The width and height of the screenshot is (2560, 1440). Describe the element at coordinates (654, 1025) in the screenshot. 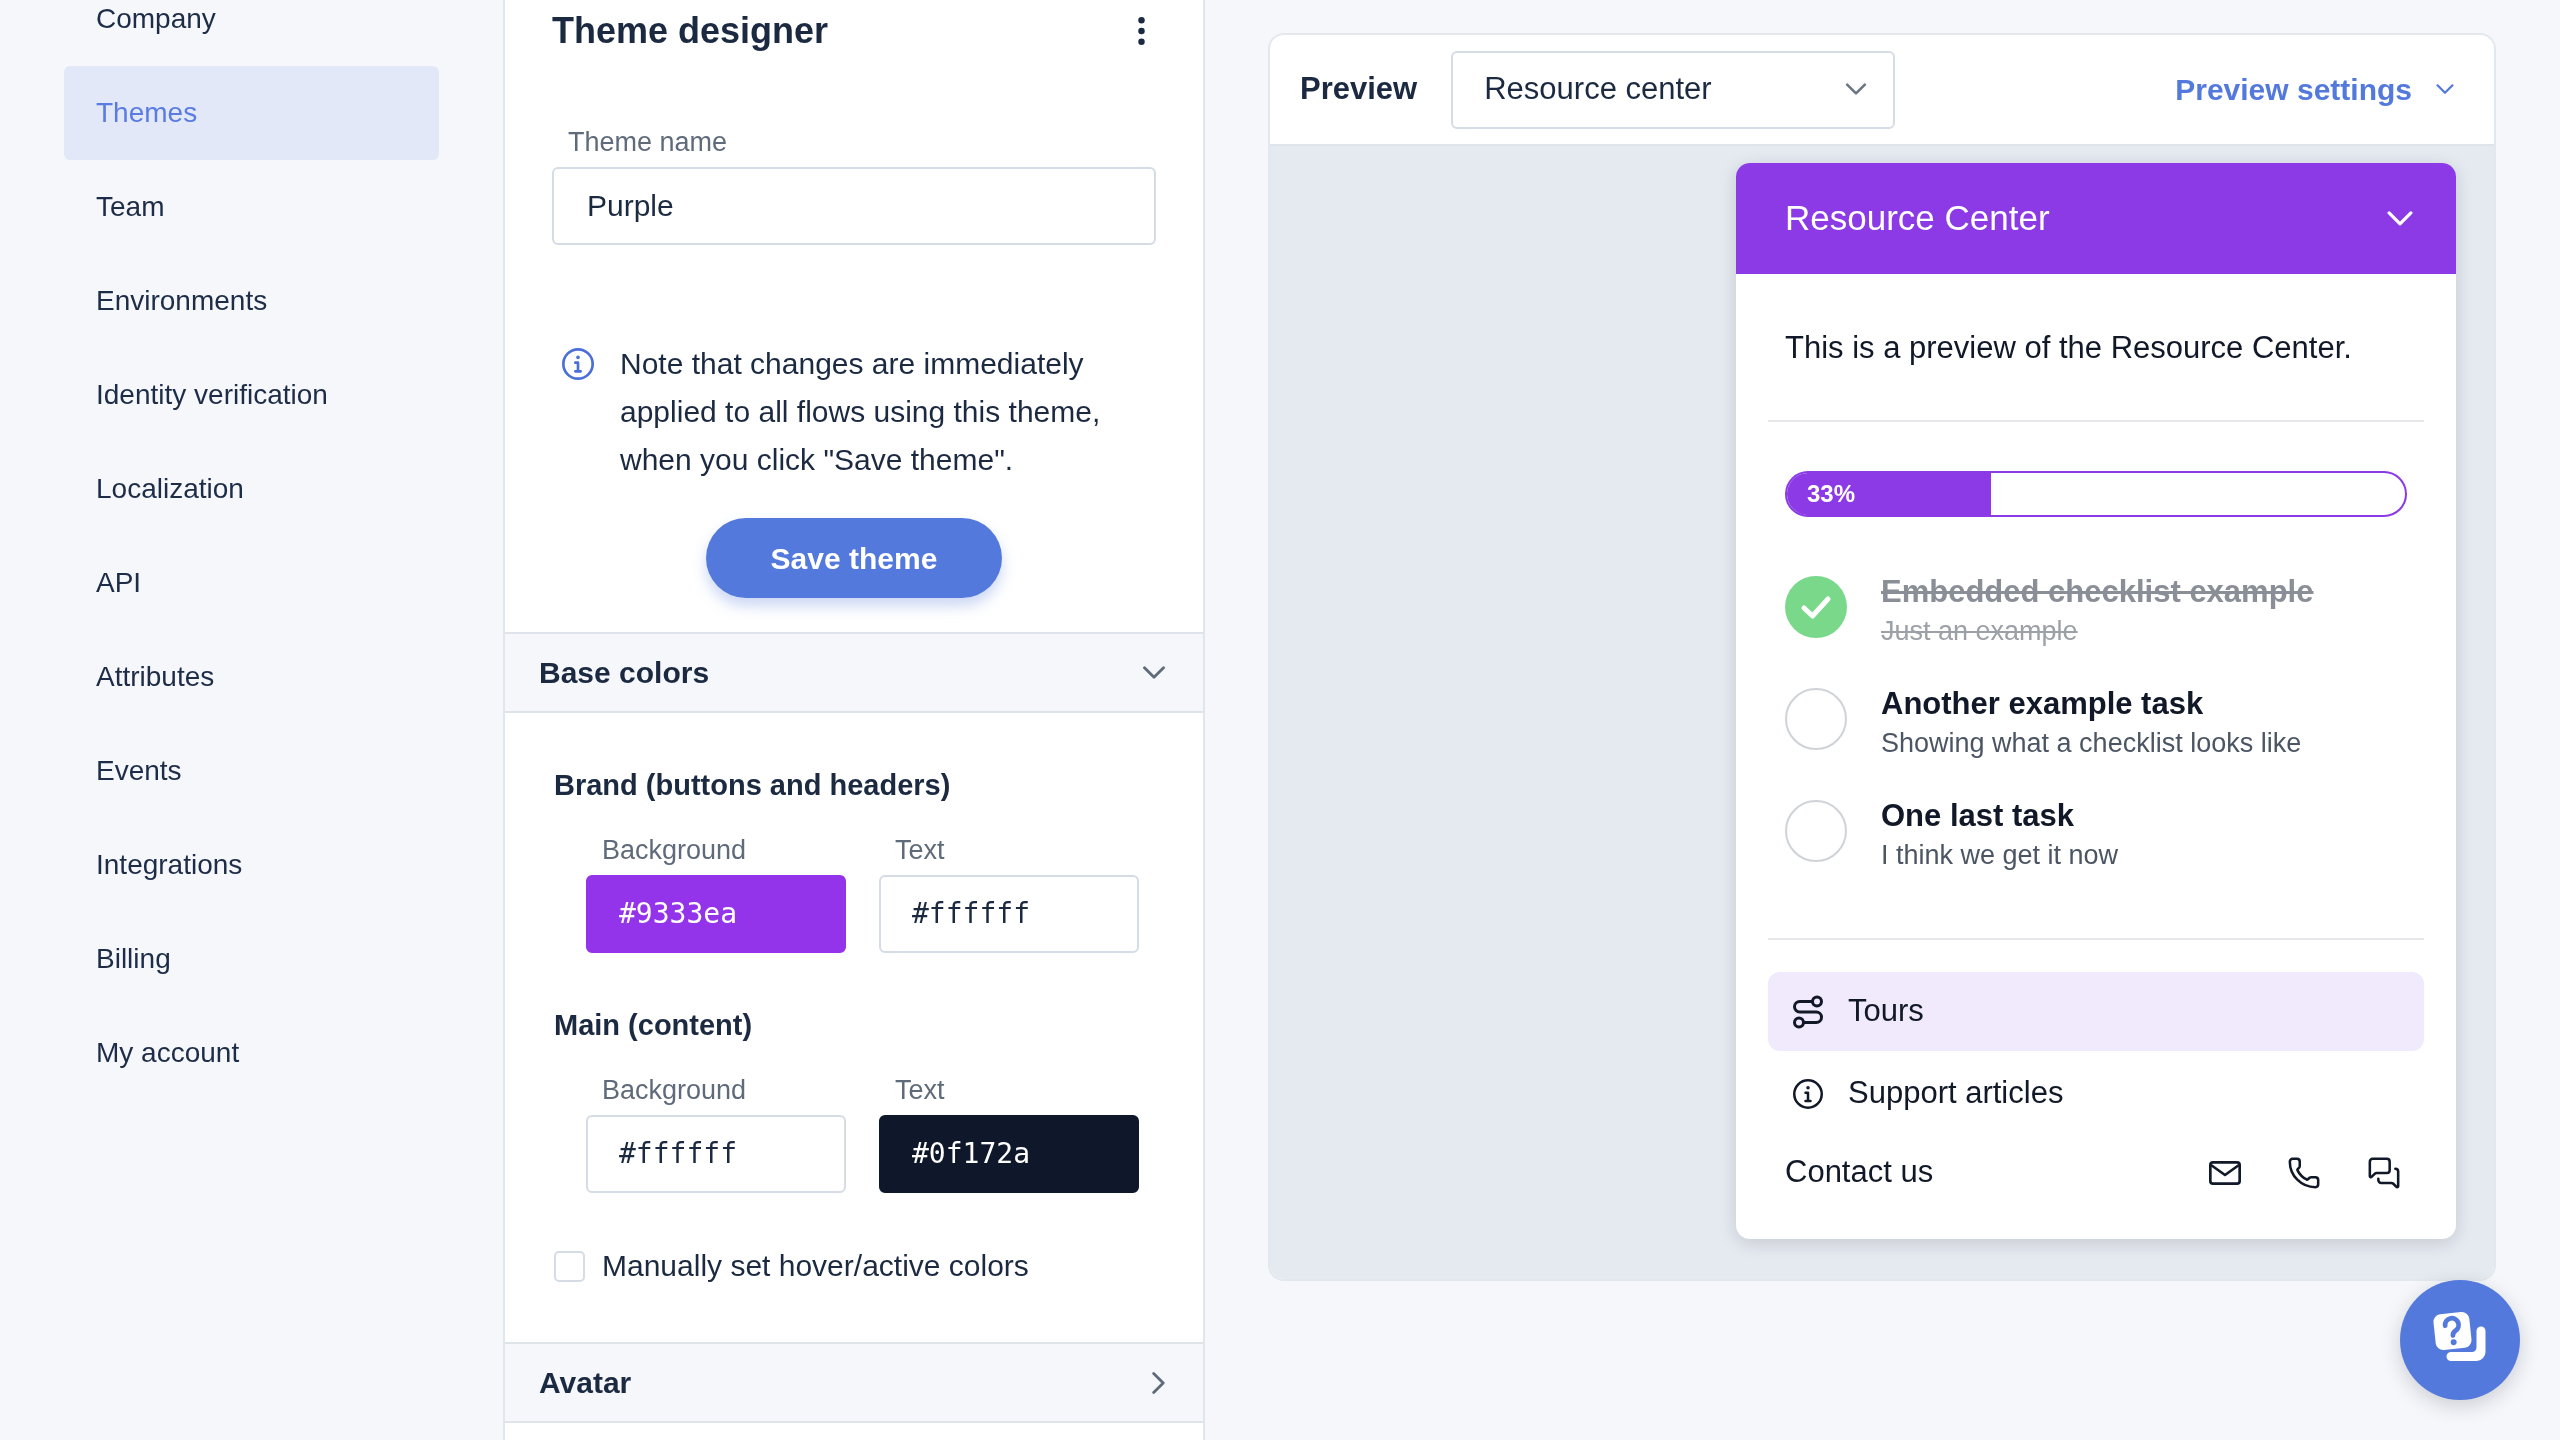

I see `group-title: Main (content)` at that location.